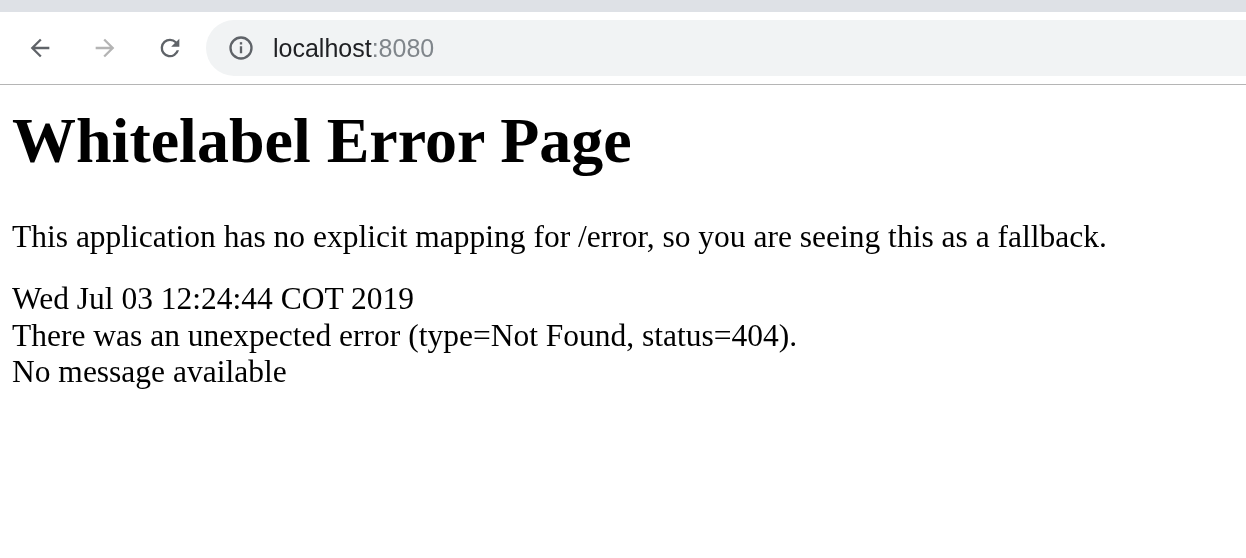 Image resolution: width=1246 pixels, height=558 pixels. I want to click on address-bar: localhost:8080, so click(726, 48).